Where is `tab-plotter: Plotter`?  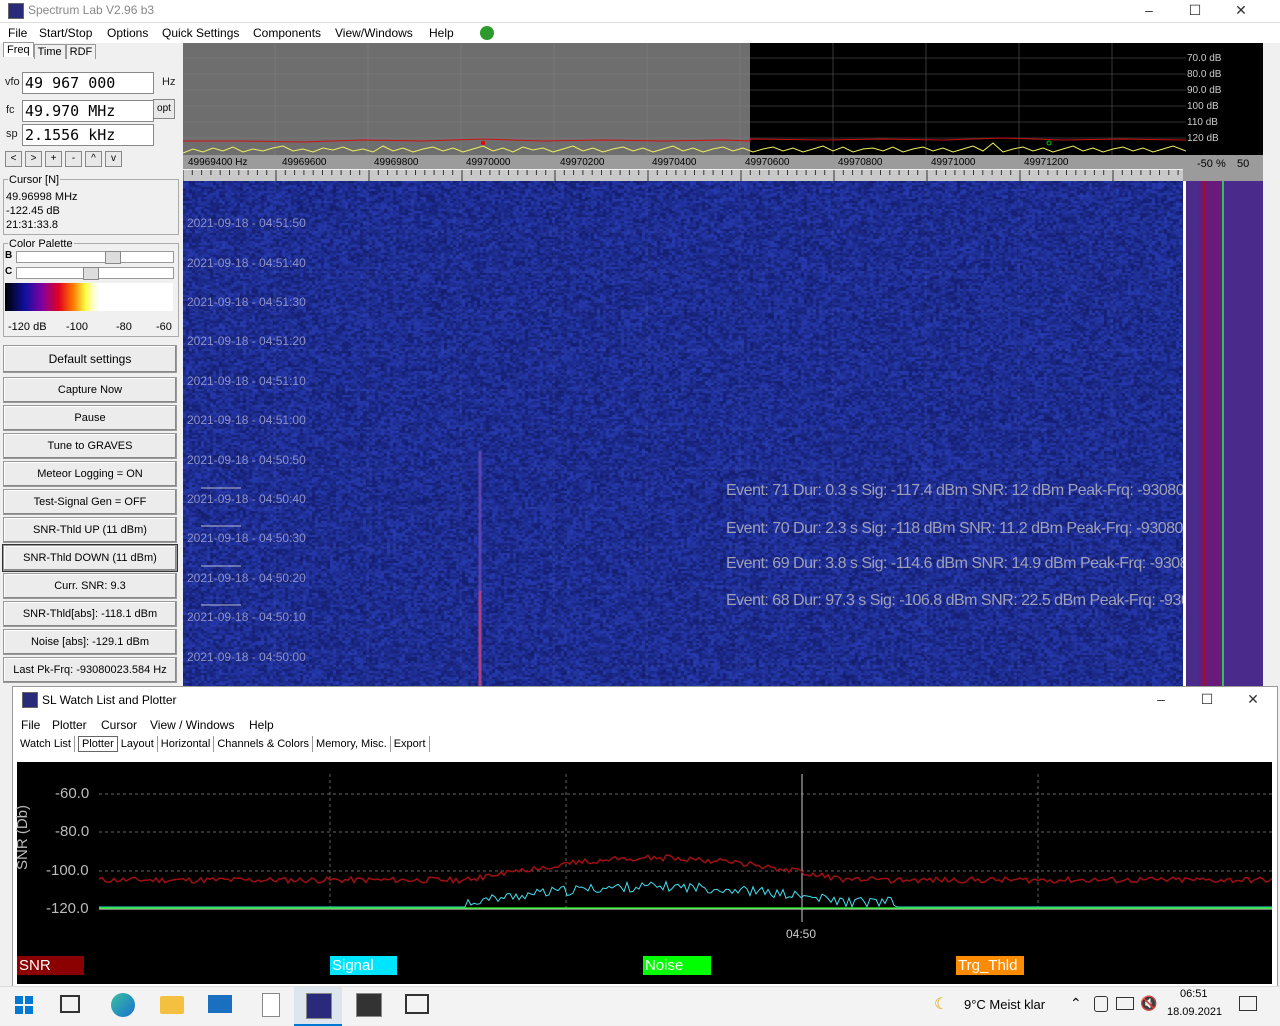 tab-plotter: Plotter is located at coordinates (97, 744).